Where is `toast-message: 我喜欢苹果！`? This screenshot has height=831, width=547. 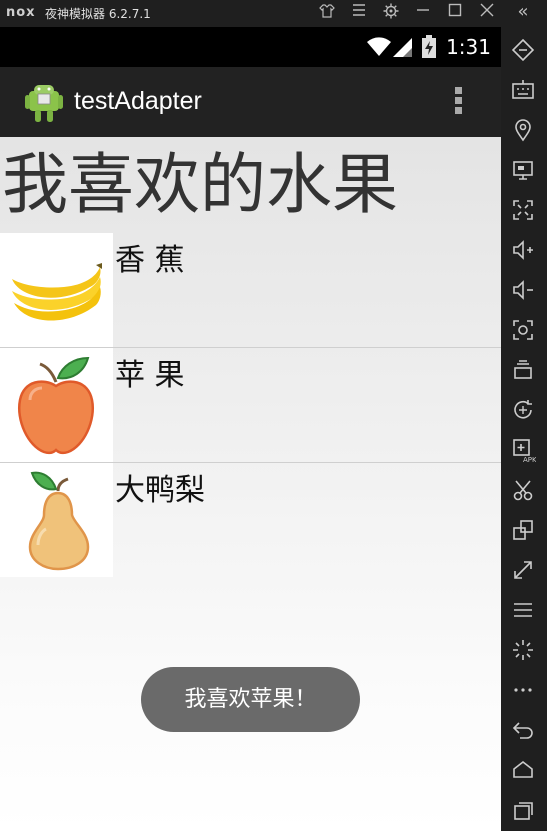
toast-message: 我喜欢苹果！ is located at coordinates (250, 699).